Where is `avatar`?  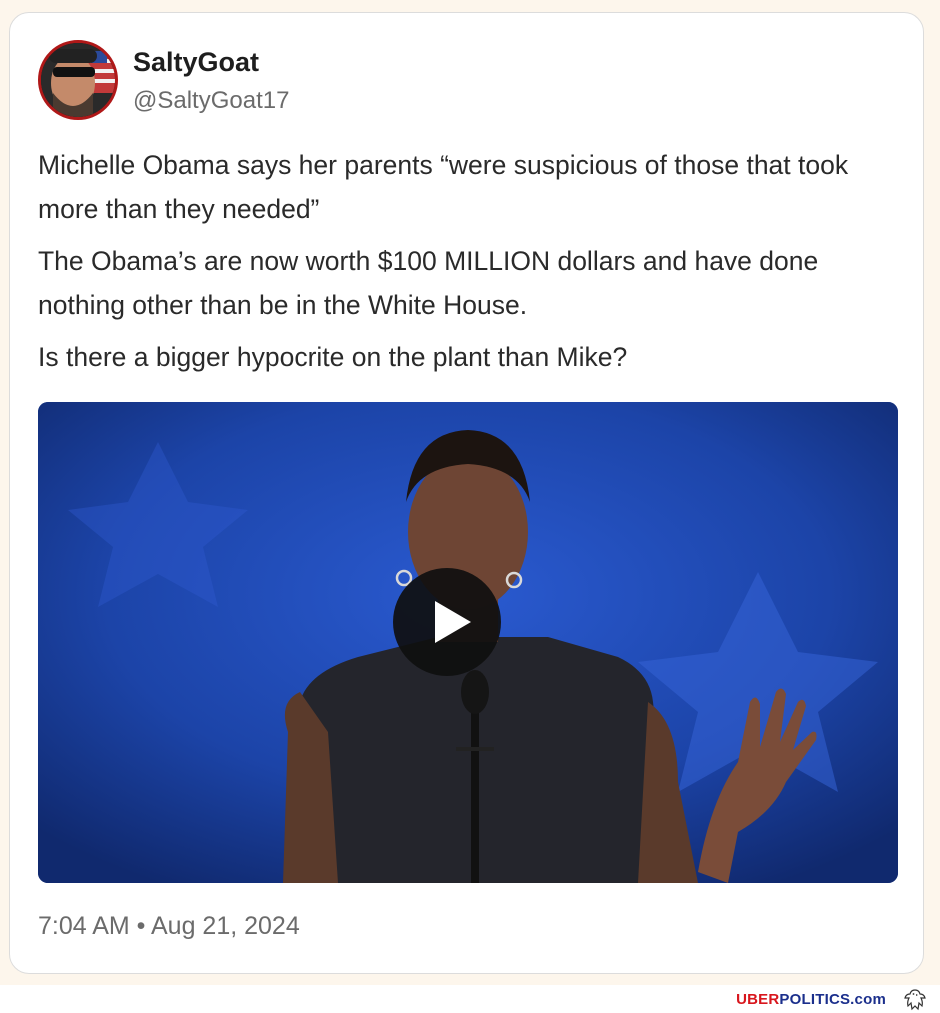 avatar is located at coordinates (78, 80).